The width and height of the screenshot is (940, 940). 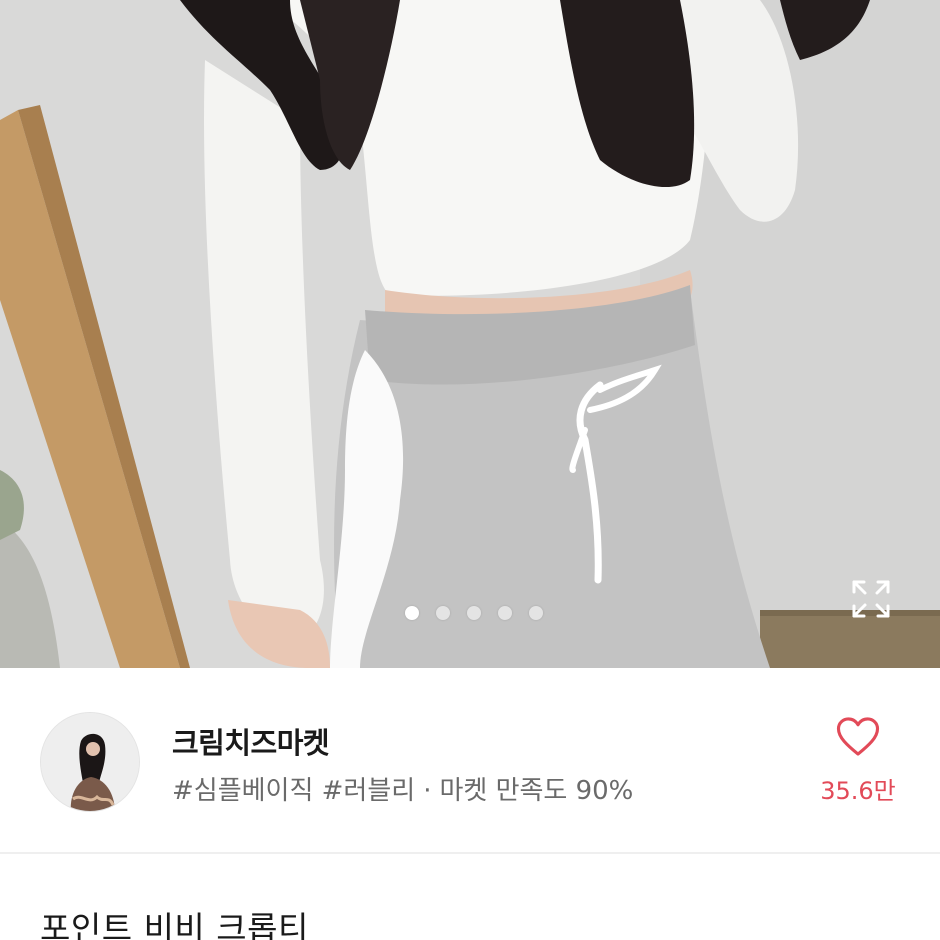 I want to click on expand-icon, so click(x=871, y=599).